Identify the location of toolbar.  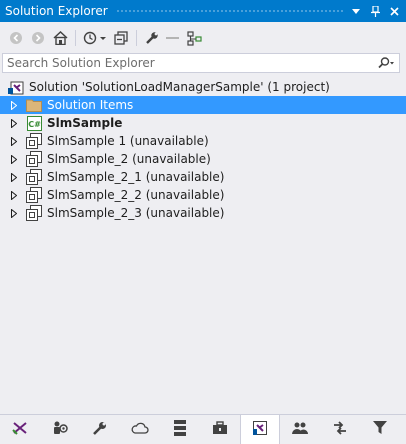
(203, 38).